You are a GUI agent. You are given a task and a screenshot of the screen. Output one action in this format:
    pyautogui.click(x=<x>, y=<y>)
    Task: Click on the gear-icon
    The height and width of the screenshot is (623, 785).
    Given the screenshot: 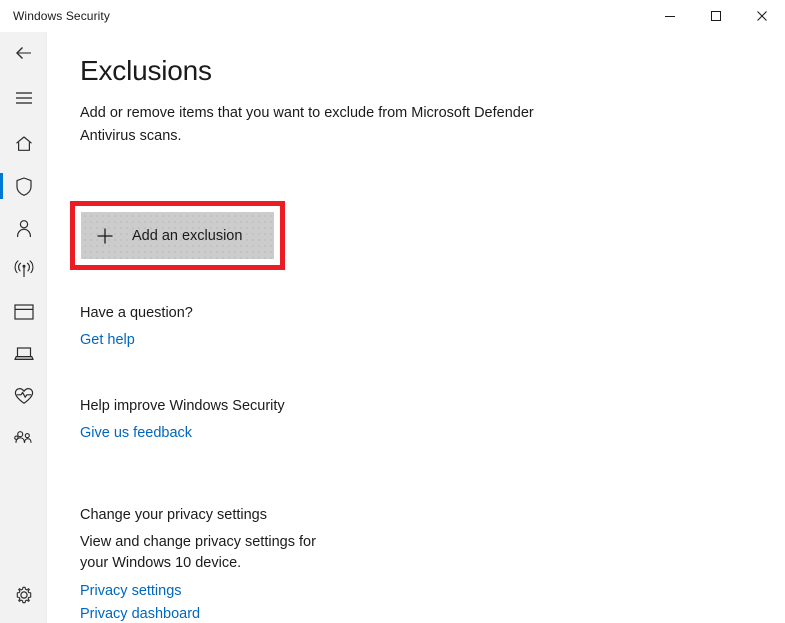 What is the action you would take?
    pyautogui.click(x=24, y=595)
    